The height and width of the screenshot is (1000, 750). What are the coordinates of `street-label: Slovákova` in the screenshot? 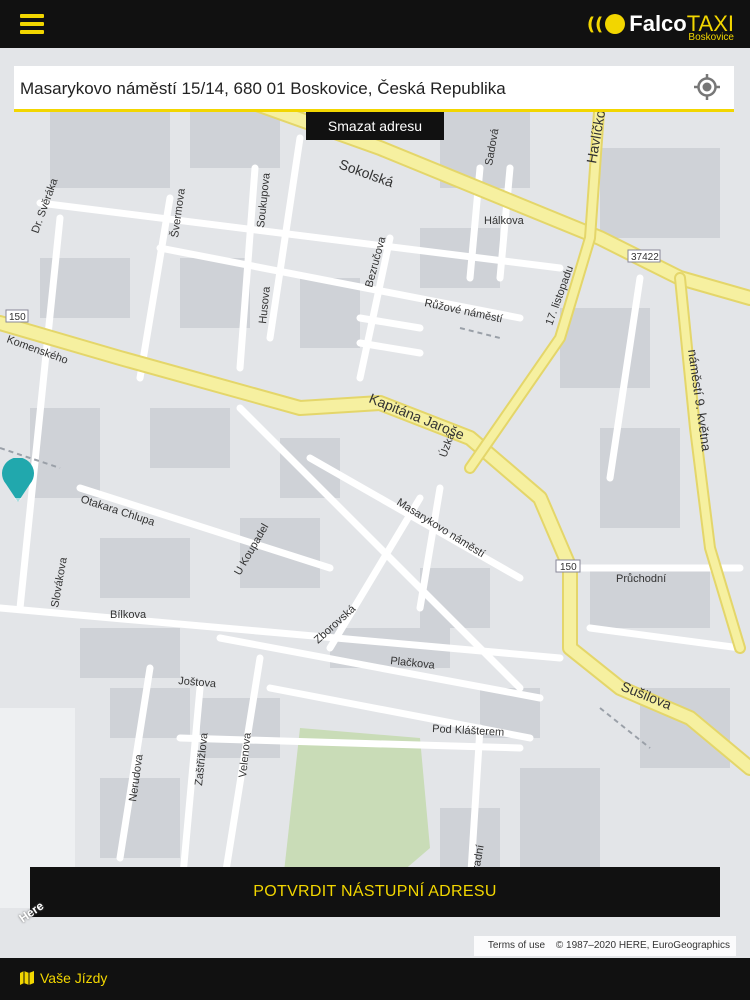 It's located at (59, 582).